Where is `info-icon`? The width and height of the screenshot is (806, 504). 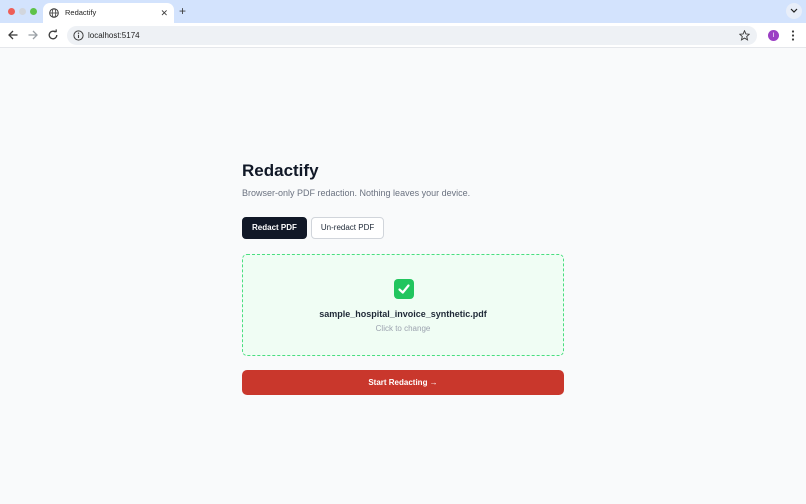
info-icon is located at coordinates (78, 35).